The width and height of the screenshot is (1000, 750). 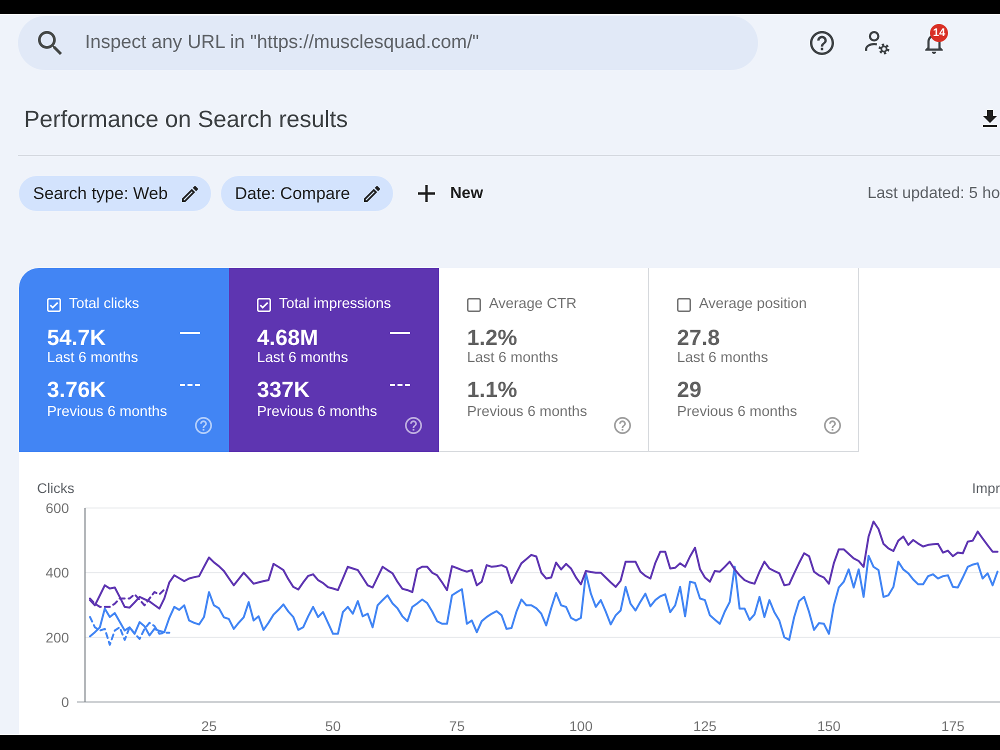 What do you see at coordinates (76, 390) in the screenshot?
I see `metric-value: 3.76K` at bounding box center [76, 390].